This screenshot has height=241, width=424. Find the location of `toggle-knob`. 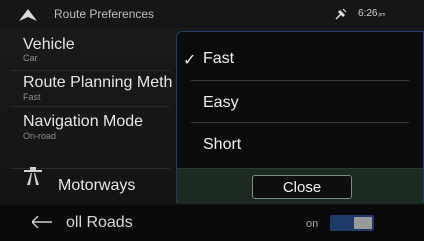

toggle-knob is located at coordinates (363, 223).